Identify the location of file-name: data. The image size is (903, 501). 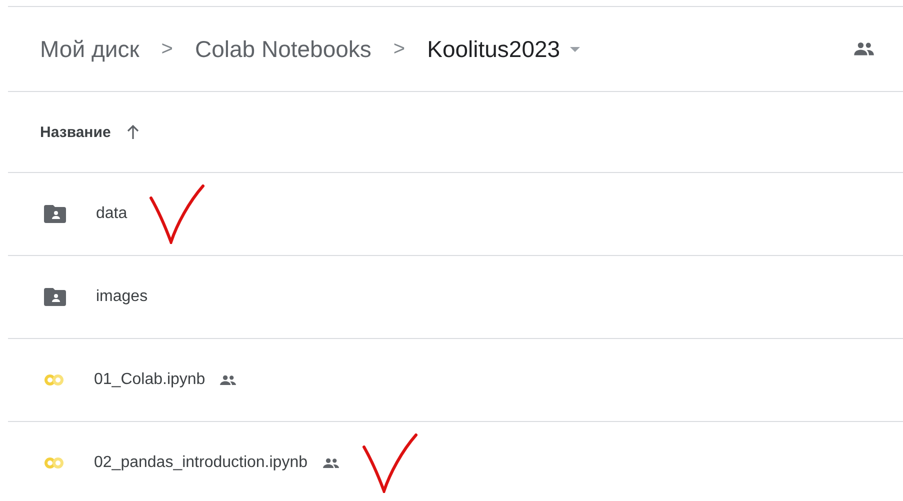
(112, 214).